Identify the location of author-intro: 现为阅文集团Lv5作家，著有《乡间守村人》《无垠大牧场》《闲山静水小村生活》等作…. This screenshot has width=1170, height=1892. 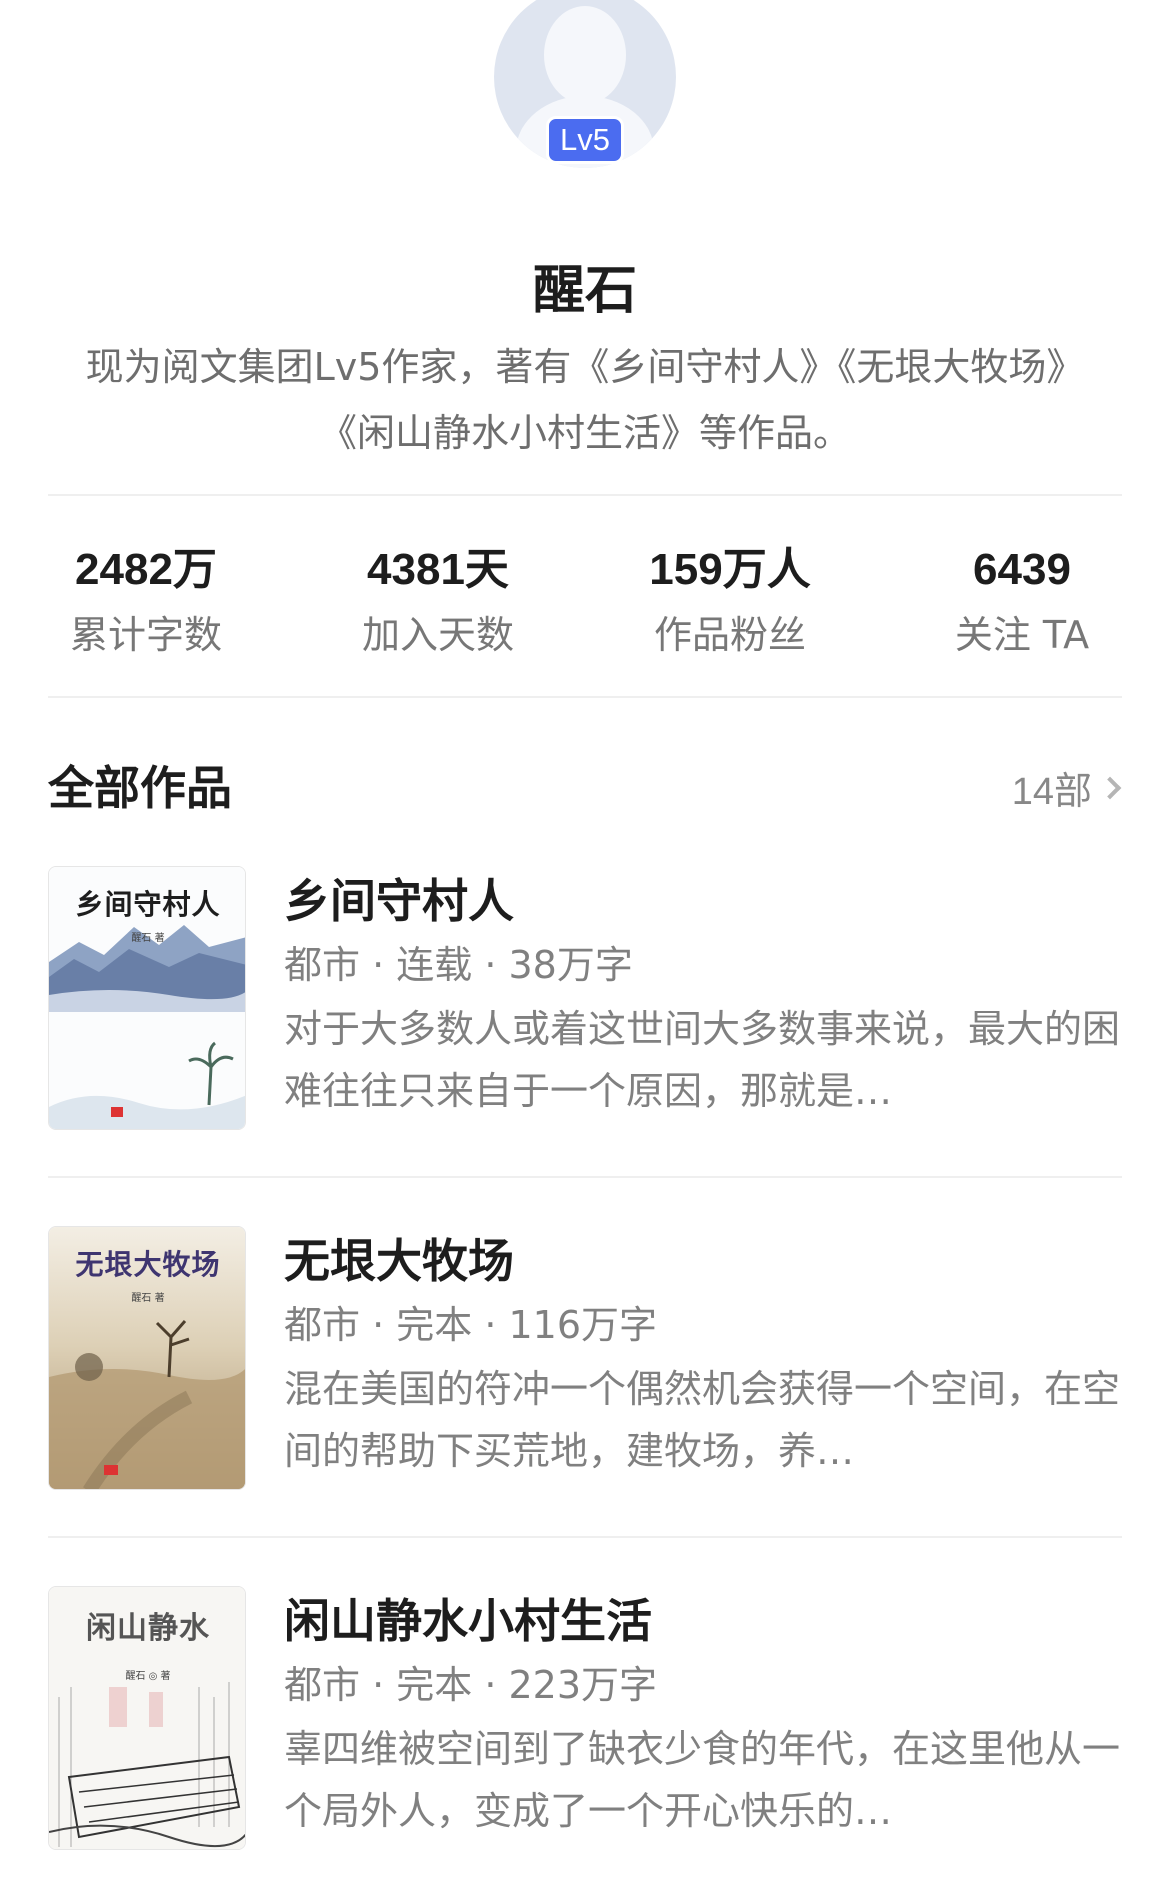
(585, 400).